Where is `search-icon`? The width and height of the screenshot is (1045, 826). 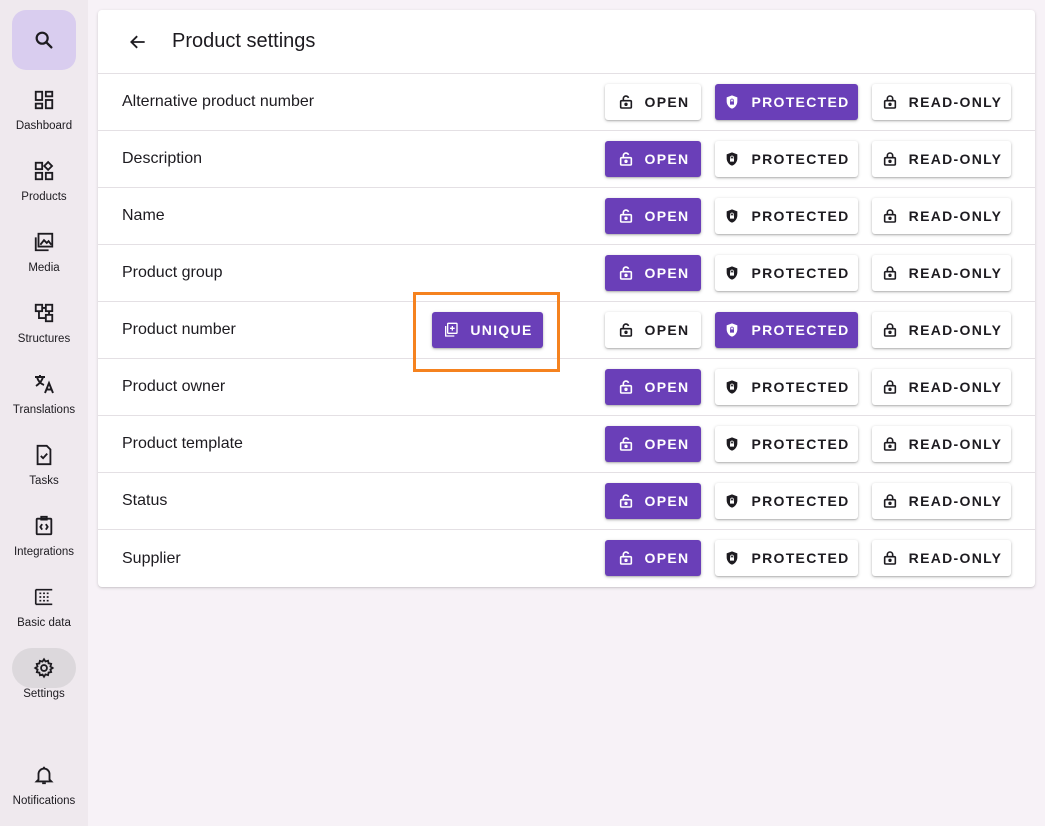
search-icon is located at coordinates (44, 40).